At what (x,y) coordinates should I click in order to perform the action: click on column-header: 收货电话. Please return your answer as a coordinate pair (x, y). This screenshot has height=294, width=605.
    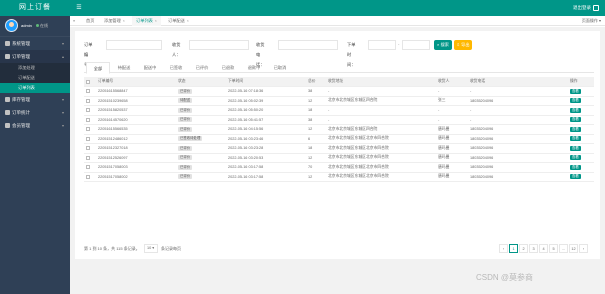
    Looking at the image, I should click on (518, 82).